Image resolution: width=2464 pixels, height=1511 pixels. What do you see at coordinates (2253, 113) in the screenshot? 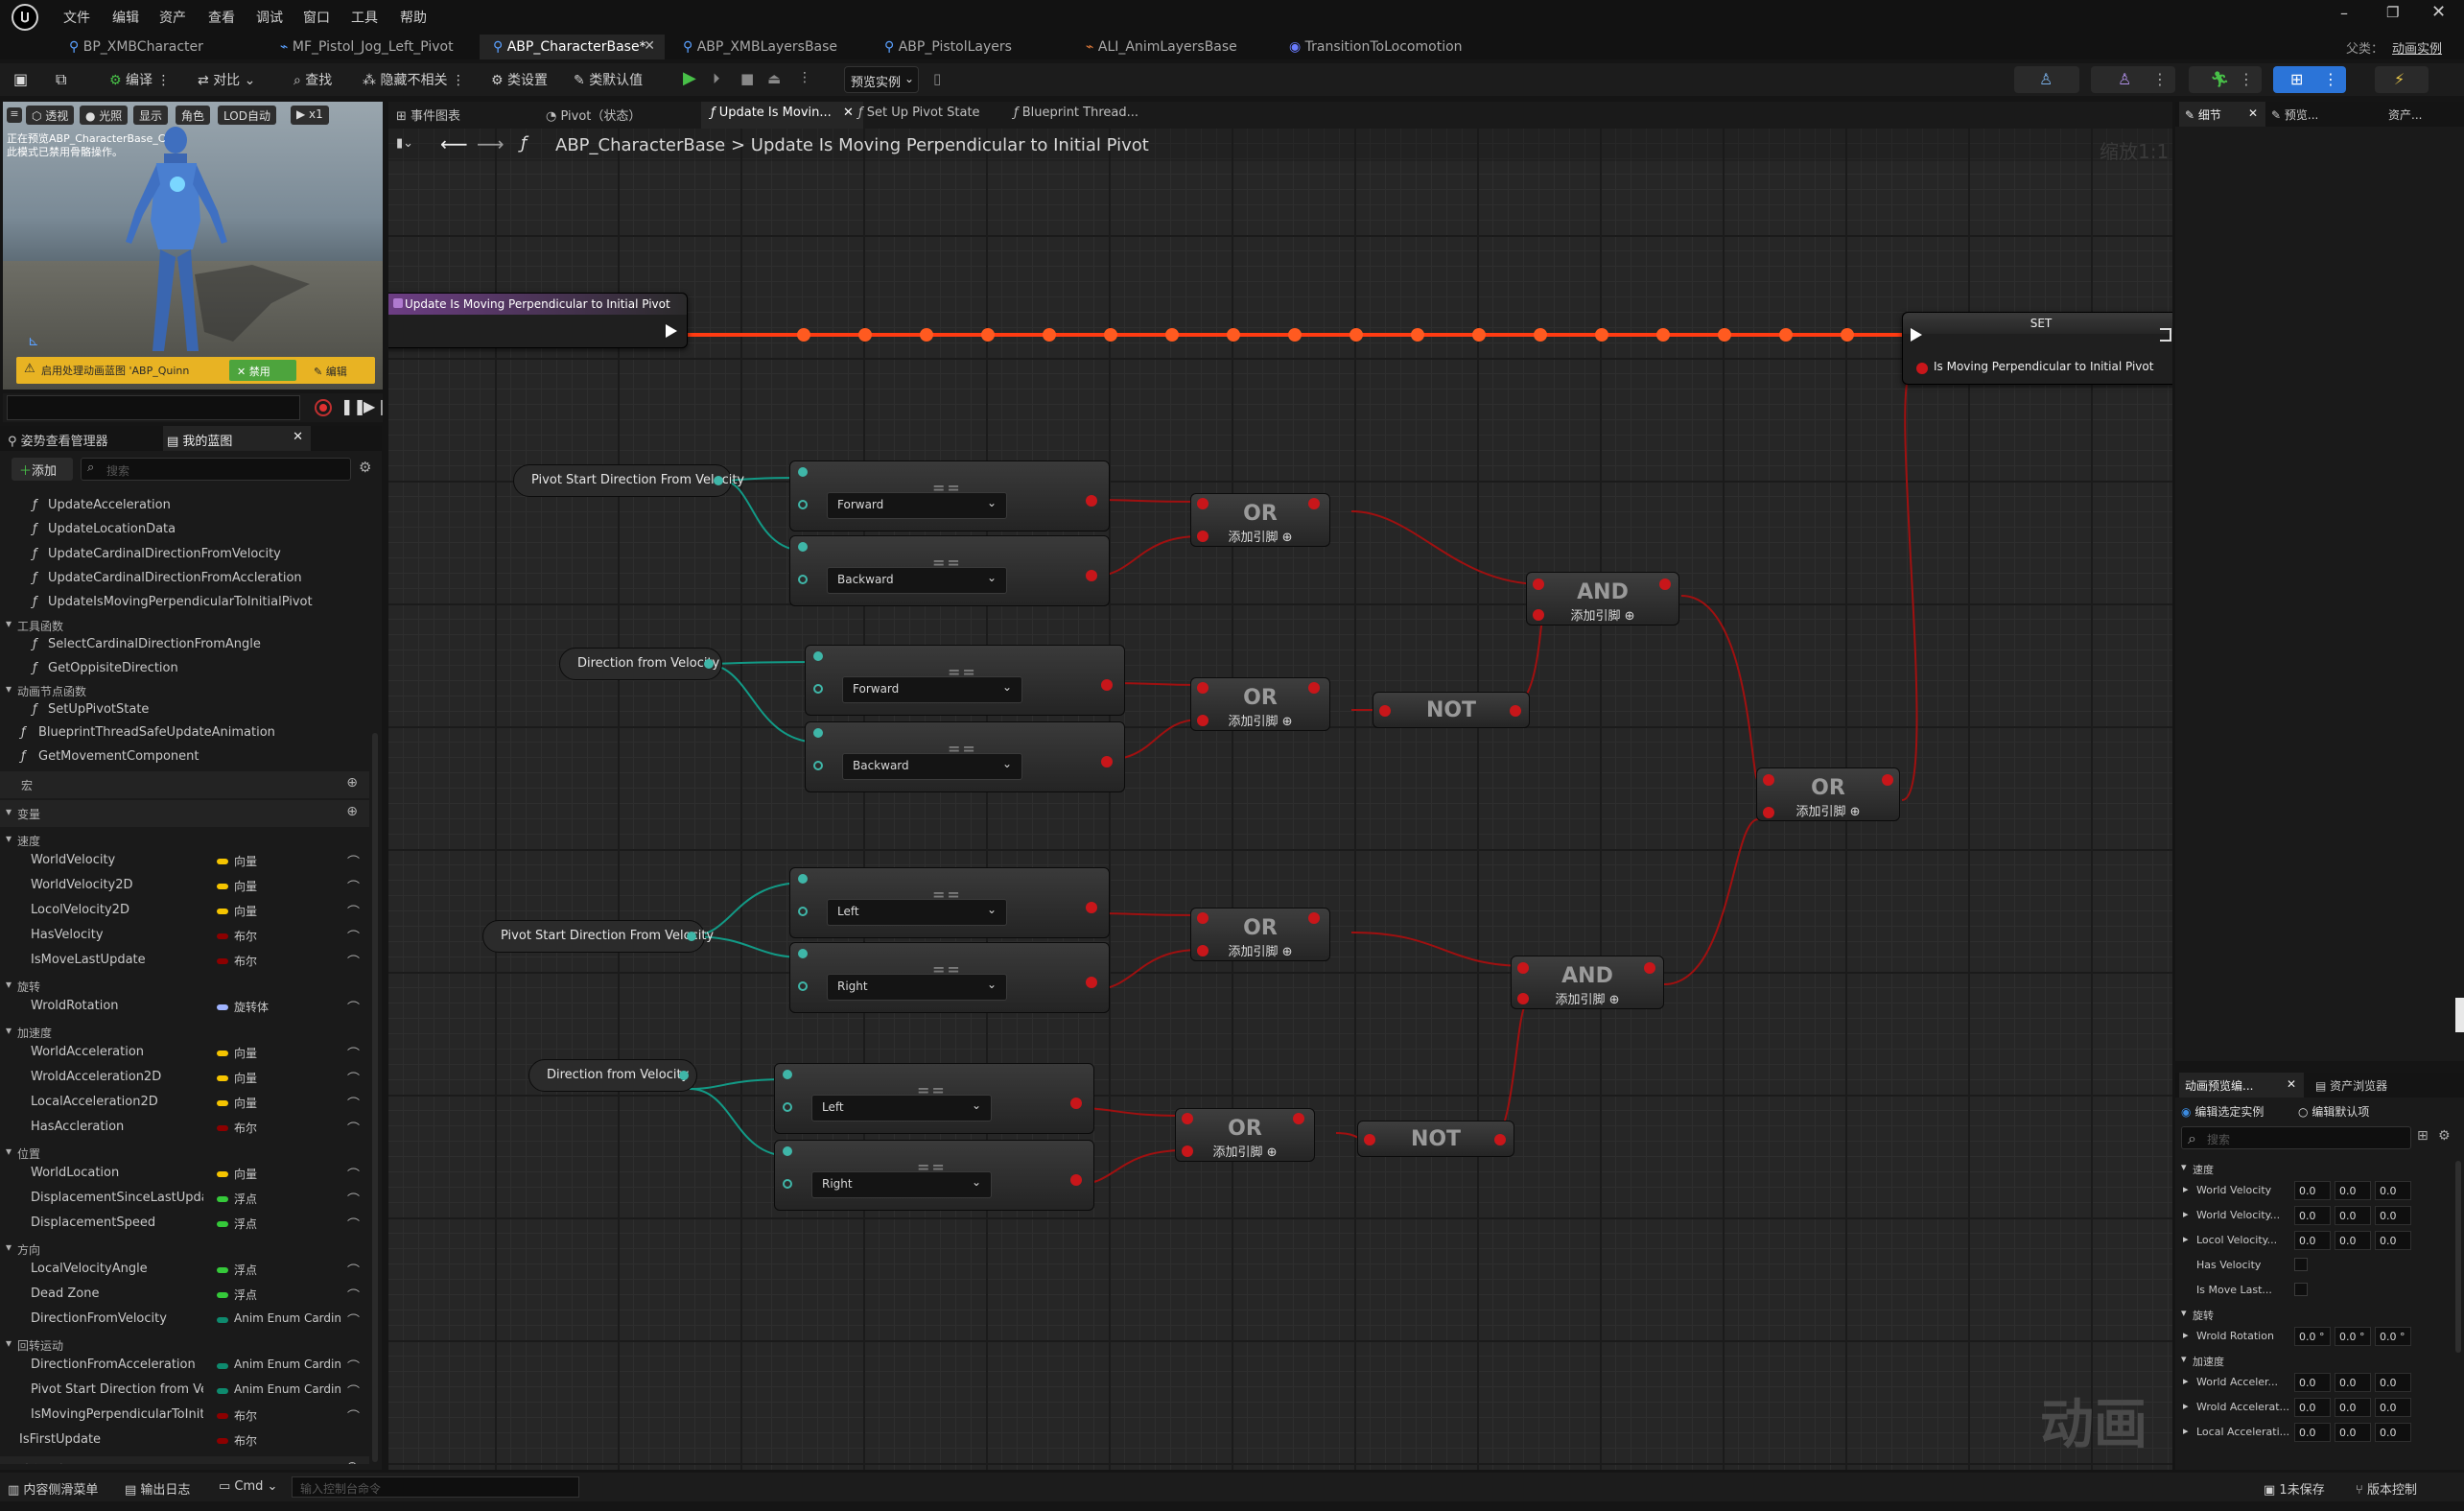
I see `close-tab-icon: ✕` at bounding box center [2253, 113].